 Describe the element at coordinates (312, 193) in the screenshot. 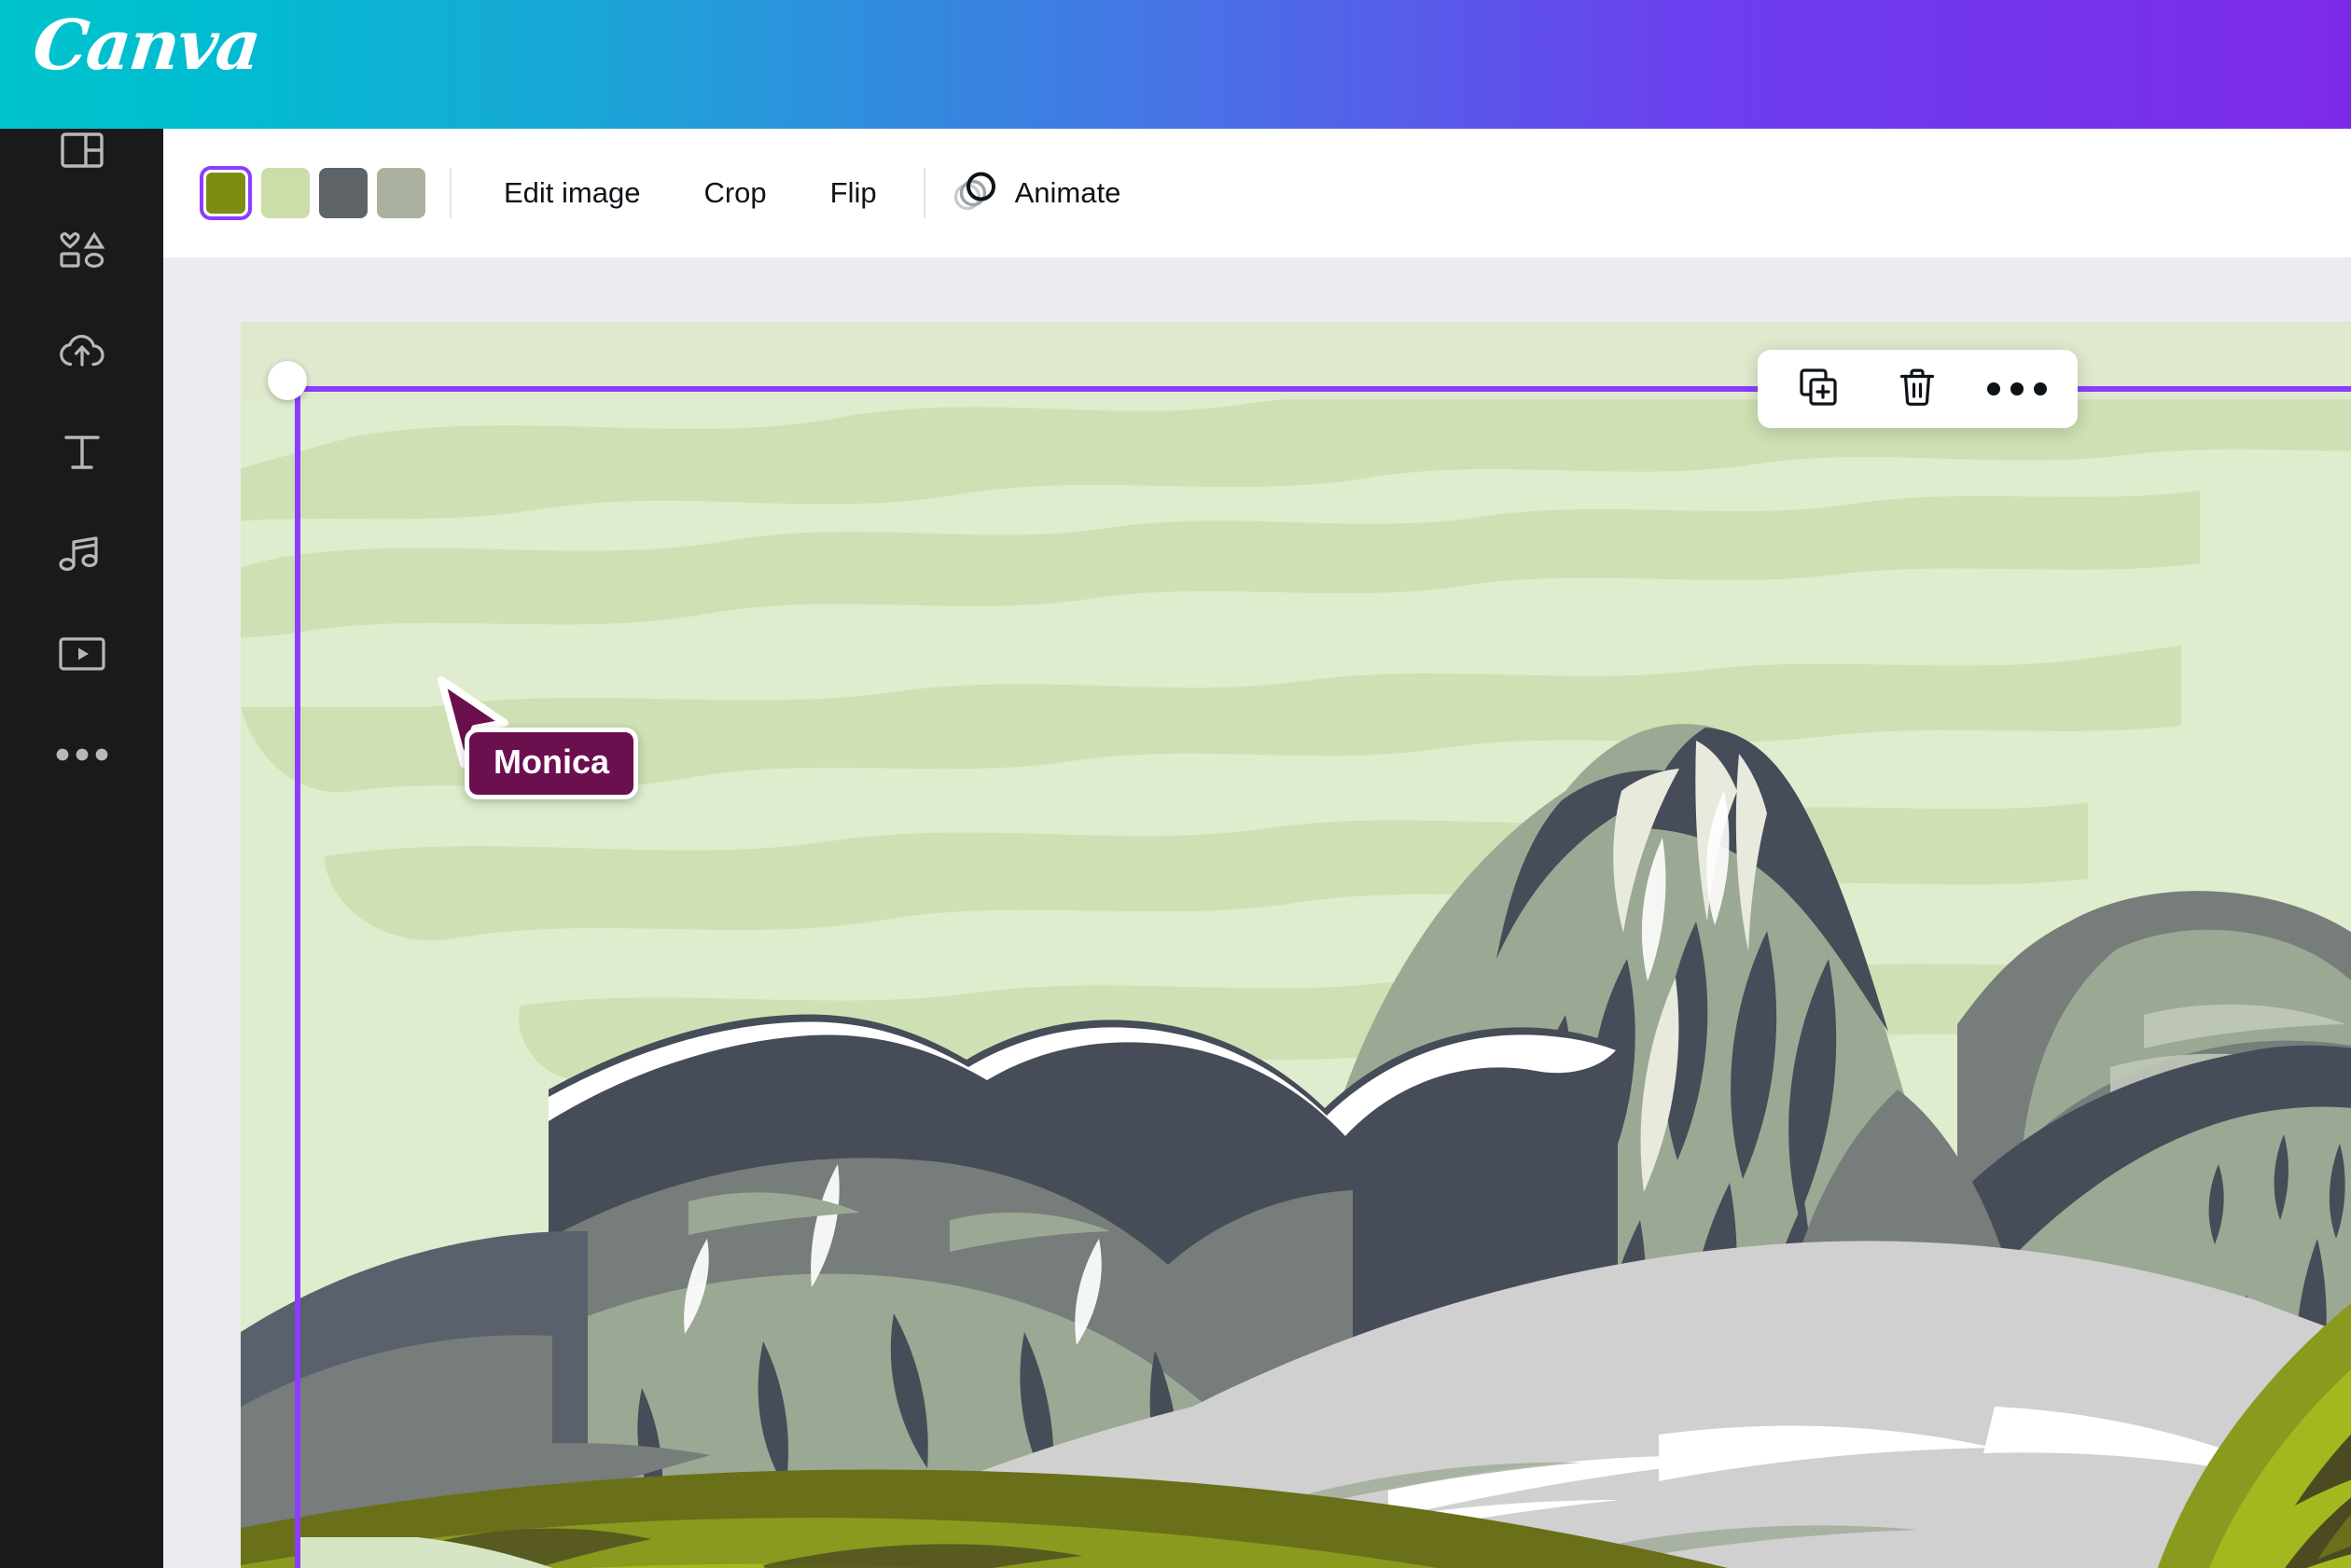

I see `color-swatch-group` at that location.